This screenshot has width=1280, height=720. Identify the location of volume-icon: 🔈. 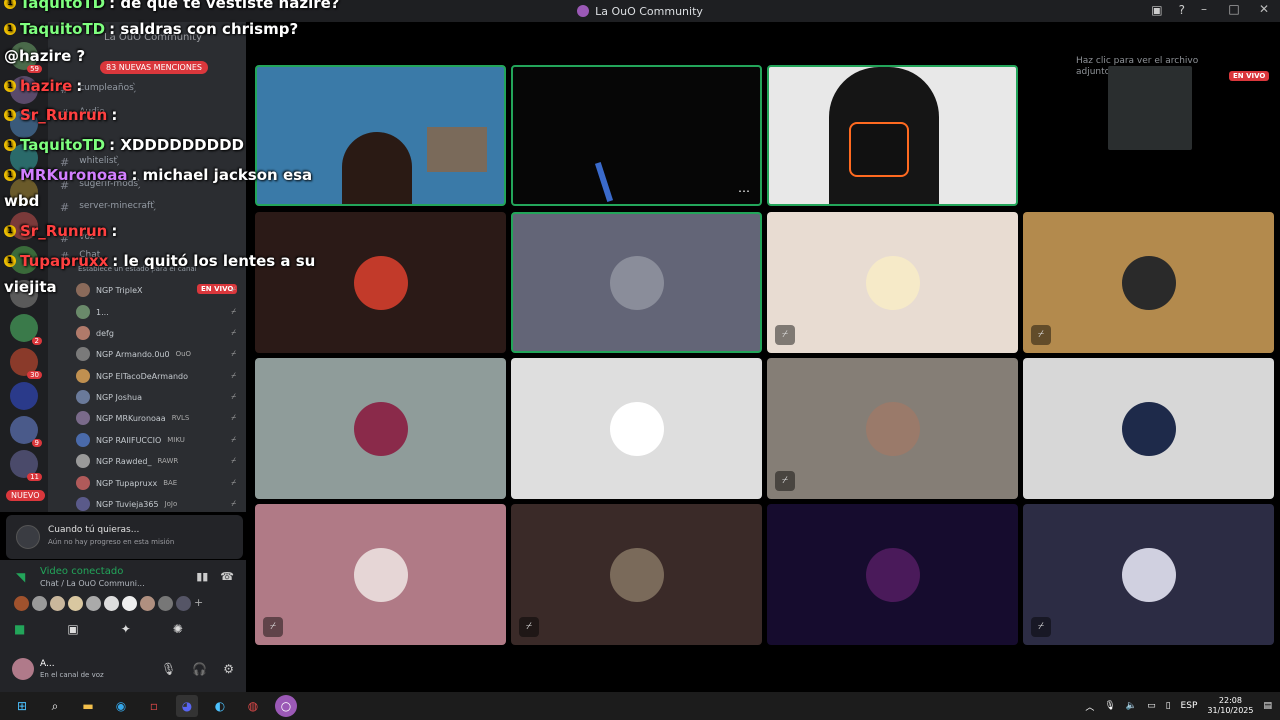
(1131, 706).